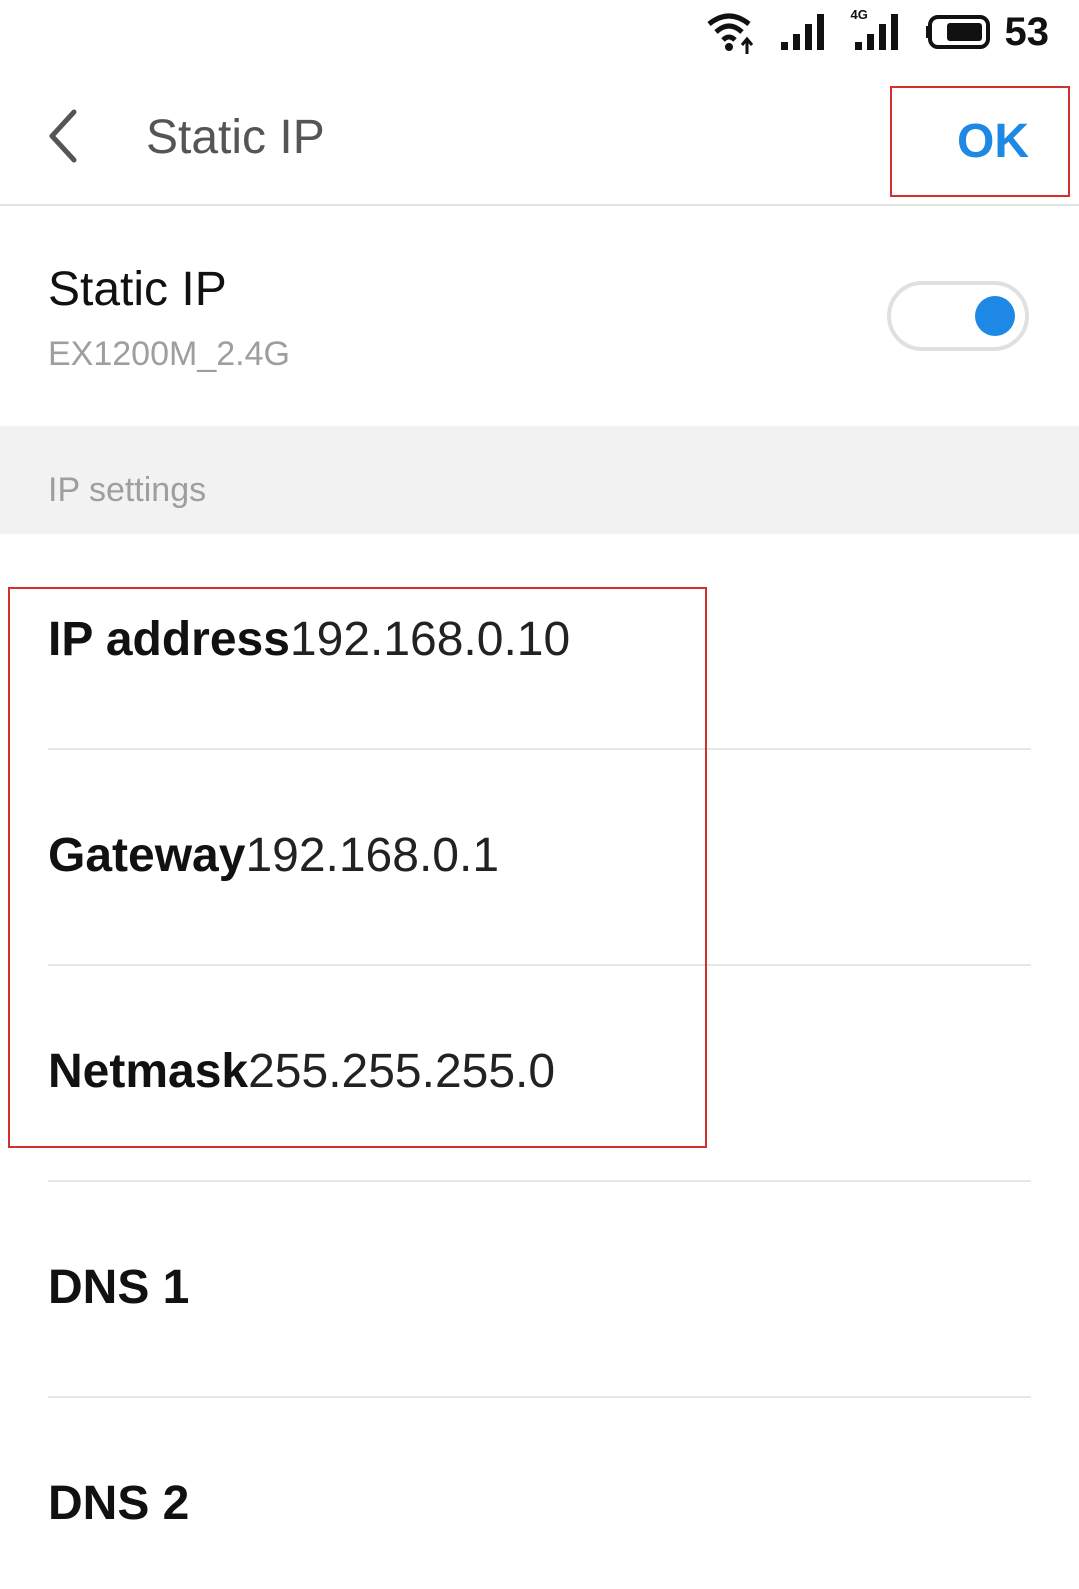 Image resolution: width=1079 pixels, height=1589 pixels. I want to click on field-label: DNS 2, so click(119, 1503).